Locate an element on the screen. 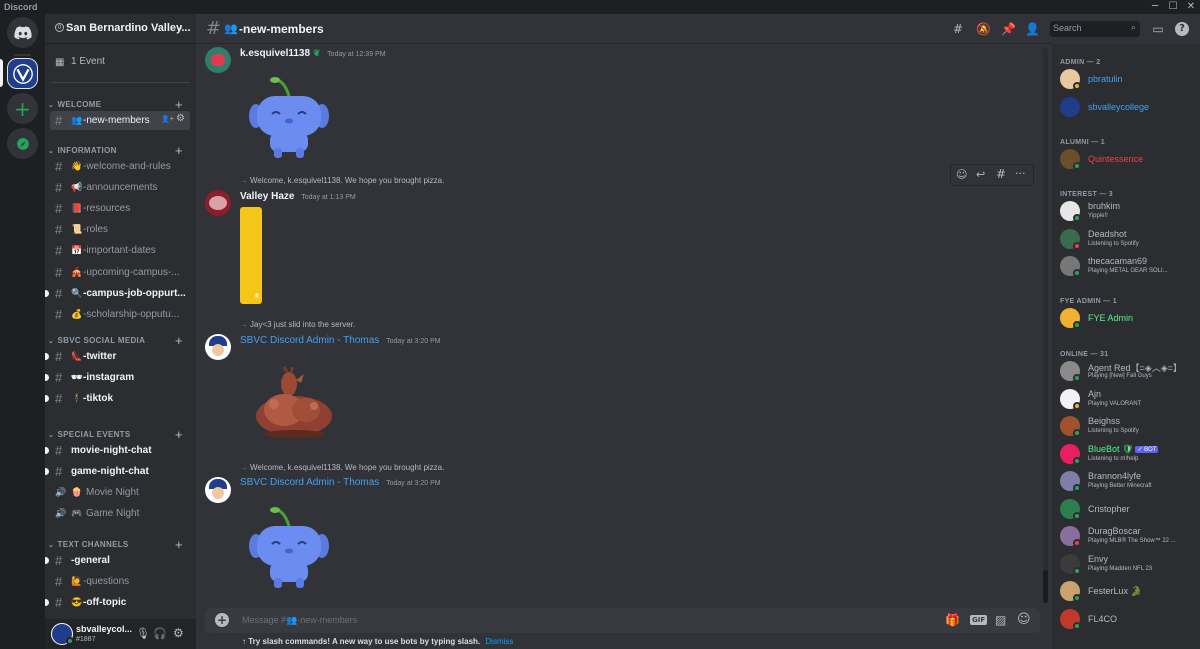 Image resolution: width=1200 pixels, height=649 pixels. channel-item: # 📅 -important-dates is located at coordinates (120, 250).